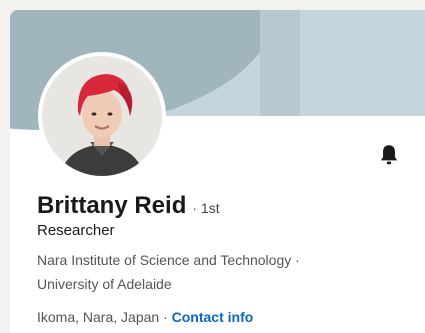  I want to click on profile-headline: Researcher, so click(76, 230).